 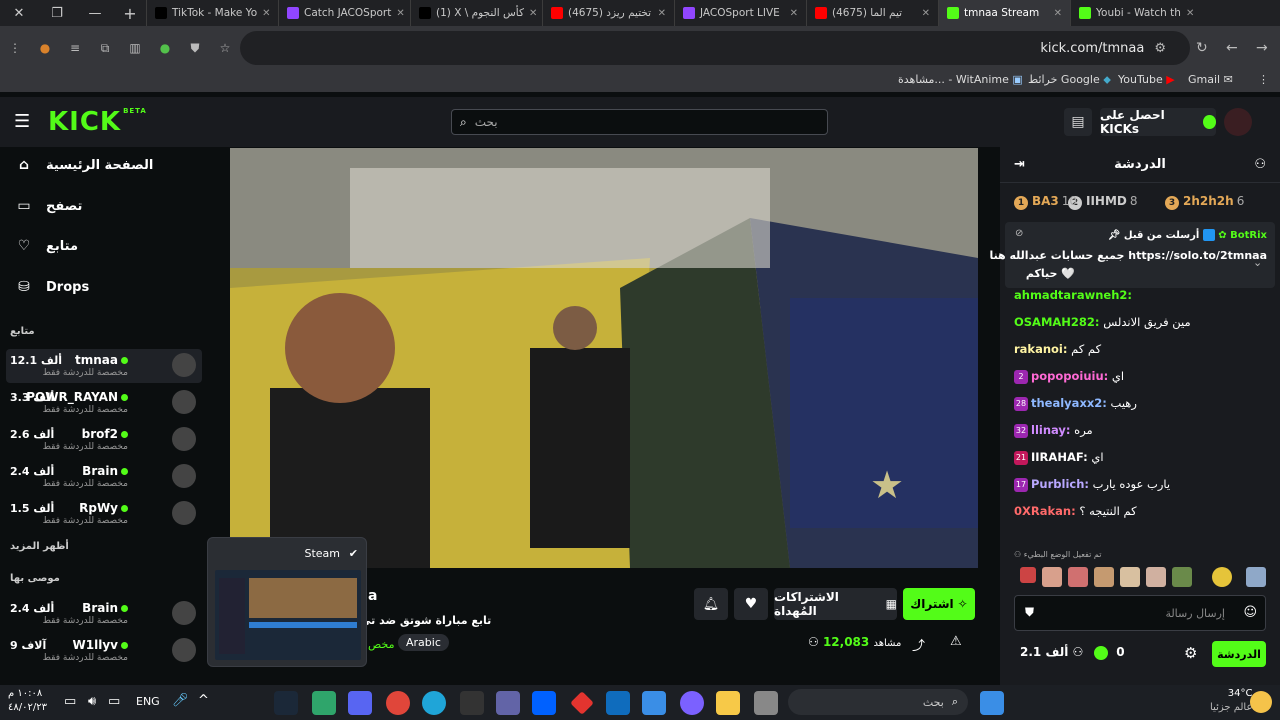 What do you see at coordinates (711, 604) in the screenshot?
I see `notification-bell-button: 🔔︎` at bounding box center [711, 604].